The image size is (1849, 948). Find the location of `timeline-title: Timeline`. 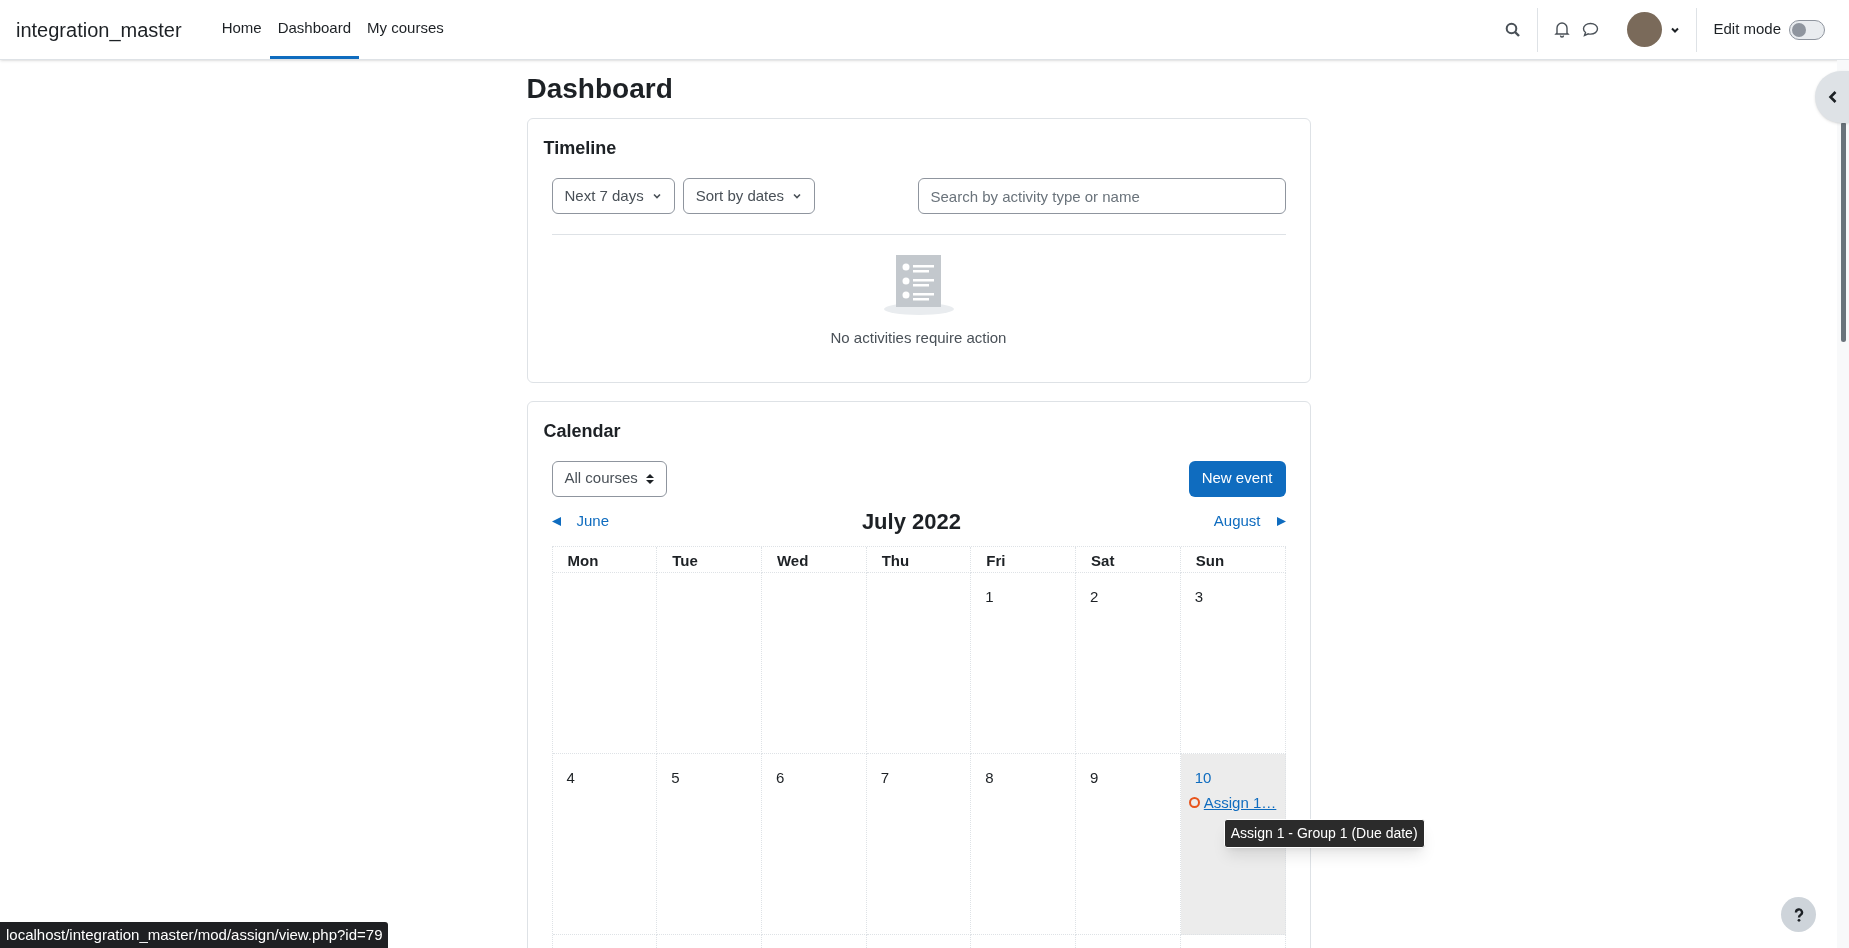

timeline-title: Timeline is located at coordinates (580, 148).